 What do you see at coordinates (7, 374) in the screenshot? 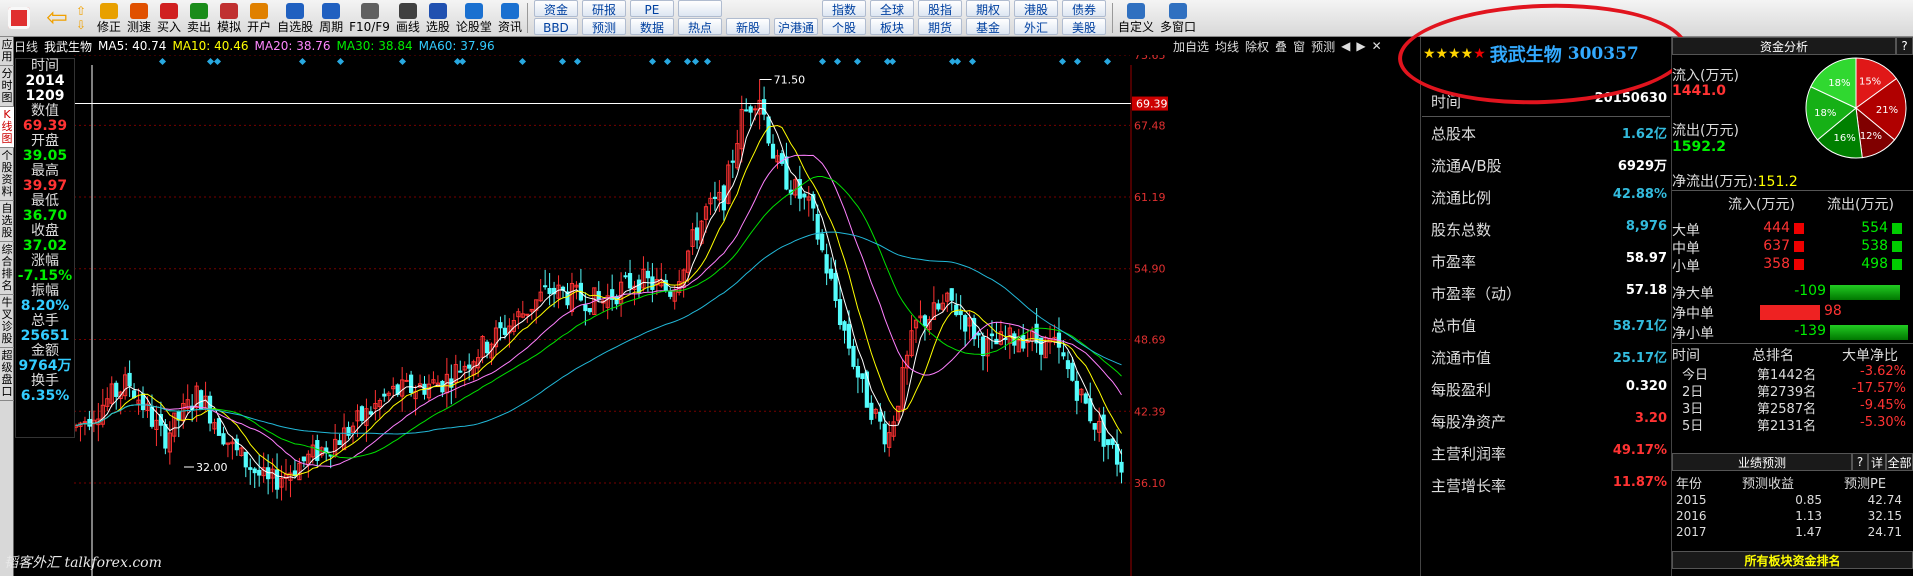
I see `vtab-7: 超级盘口` at bounding box center [7, 374].